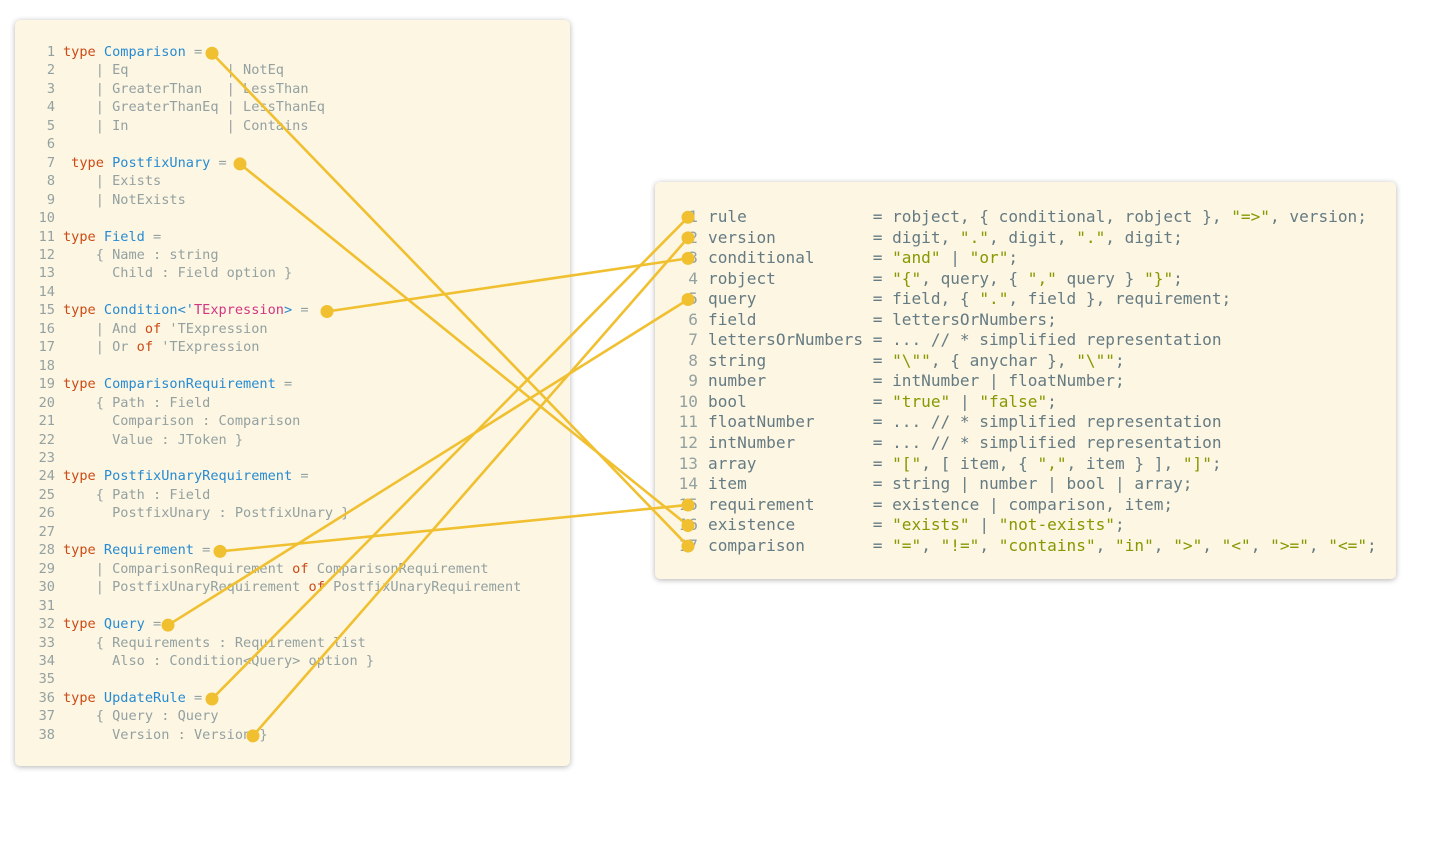 The height and width of the screenshot is (848, 1432). I want to click on fsharp-line-32: 32 type Query =, so click(268, 624).